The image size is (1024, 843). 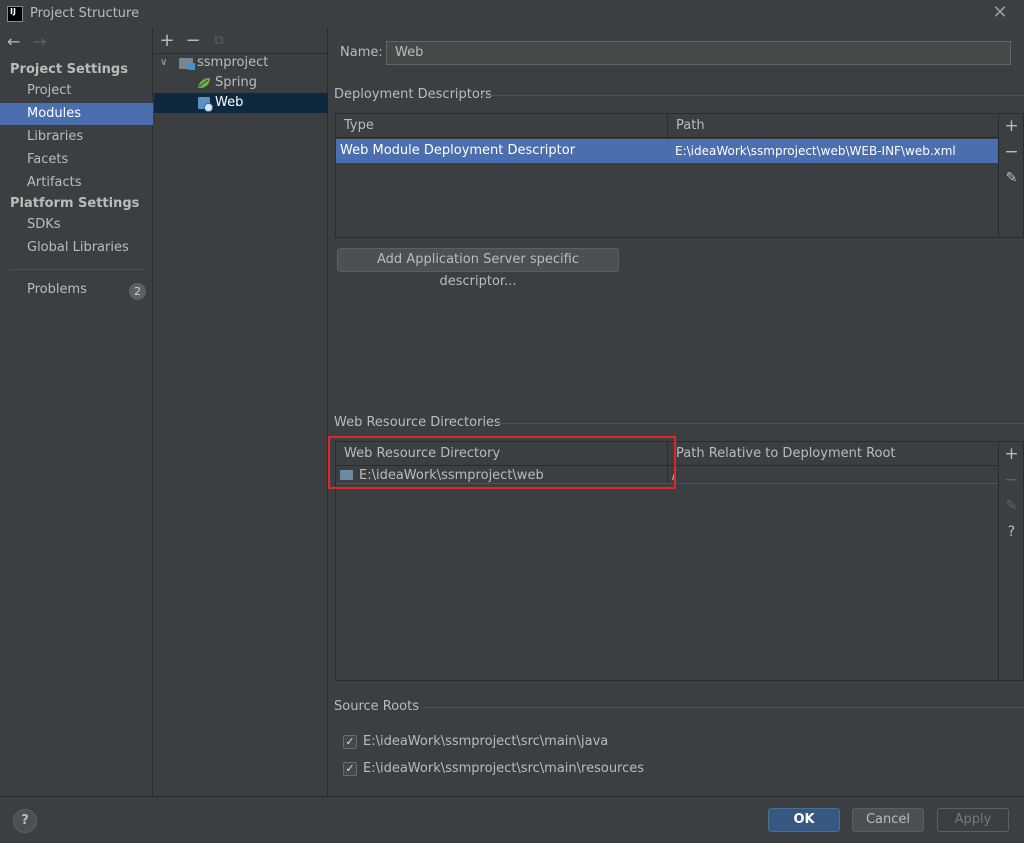 What do you see at coordinates (236, 82) in the screenshot?
I see `tree-item-label: Spring` at bounding box center [236, 82].